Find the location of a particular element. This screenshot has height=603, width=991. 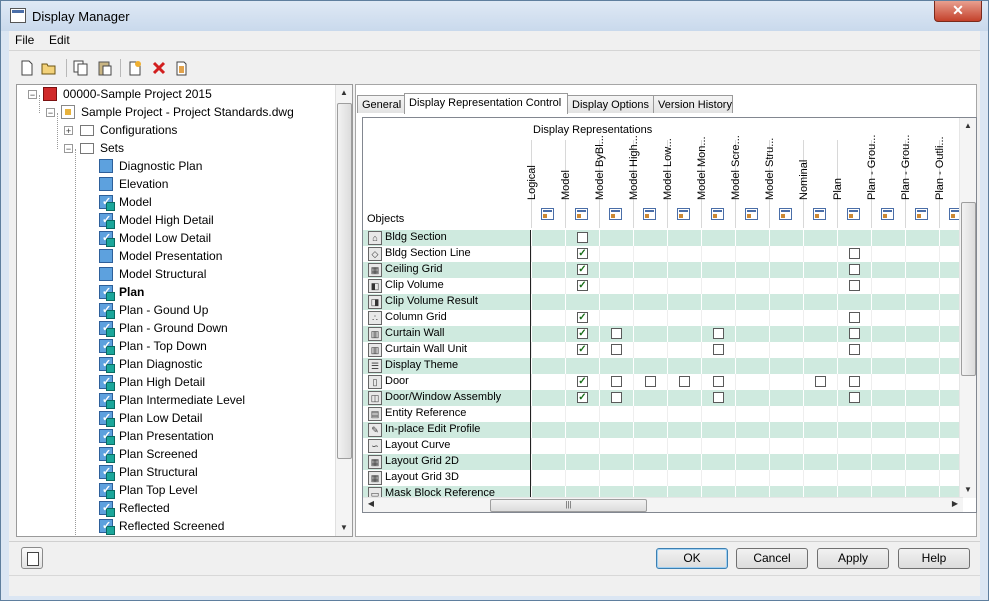

table-row: ▦ Ceiling Grid ✓ is located at coordinates (663, 270).